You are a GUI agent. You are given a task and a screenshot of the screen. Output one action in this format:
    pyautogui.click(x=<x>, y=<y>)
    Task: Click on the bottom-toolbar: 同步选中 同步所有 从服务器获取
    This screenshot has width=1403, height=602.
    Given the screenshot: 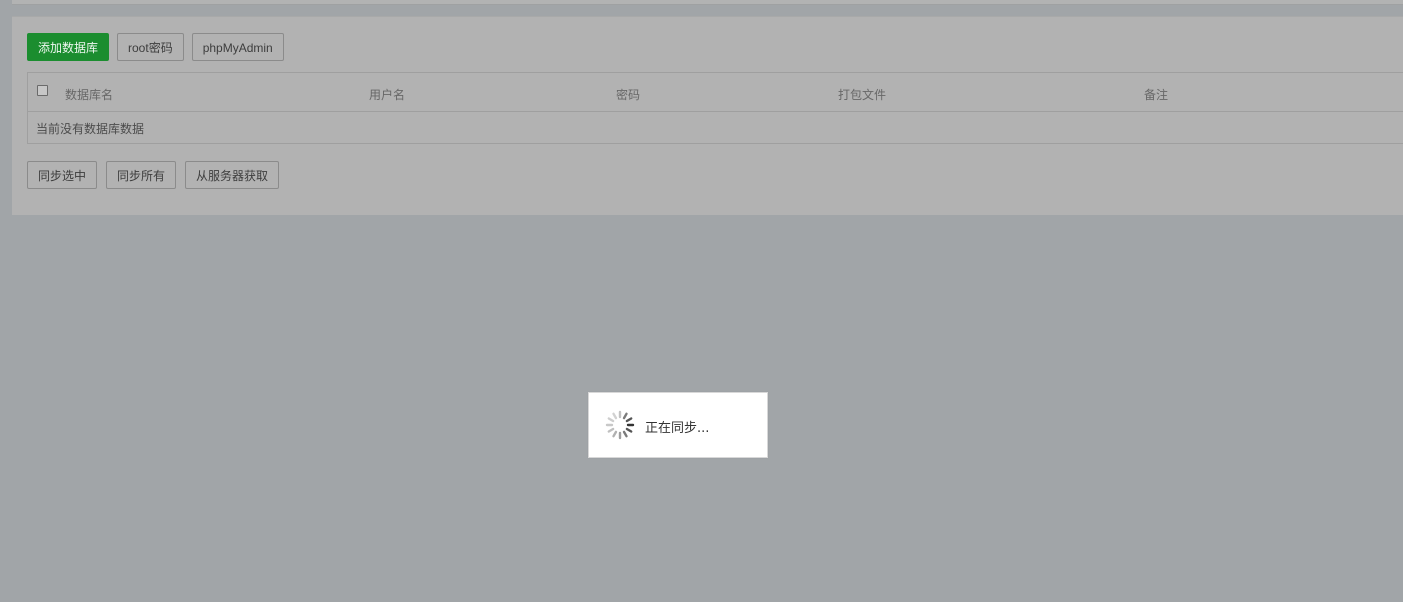 What is the action you would take?
    pyautogui.click(x=153, y=175)
    